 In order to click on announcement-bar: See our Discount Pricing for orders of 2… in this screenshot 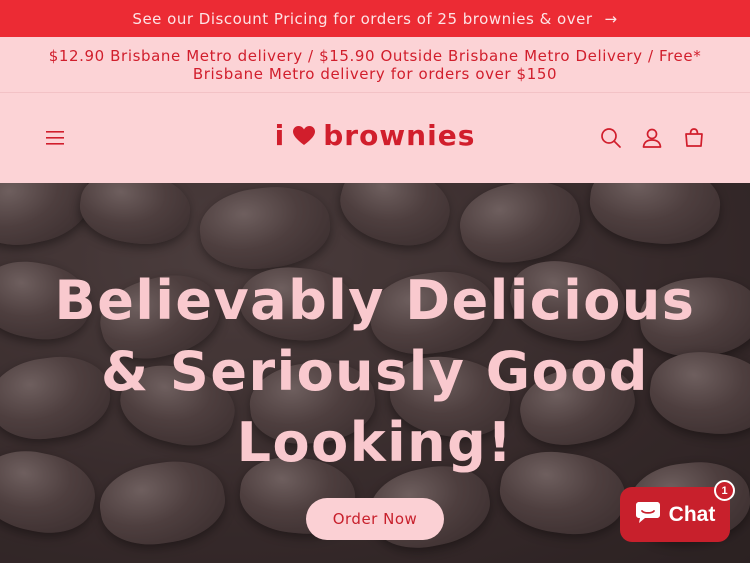, I will do `click(375, 18)`.